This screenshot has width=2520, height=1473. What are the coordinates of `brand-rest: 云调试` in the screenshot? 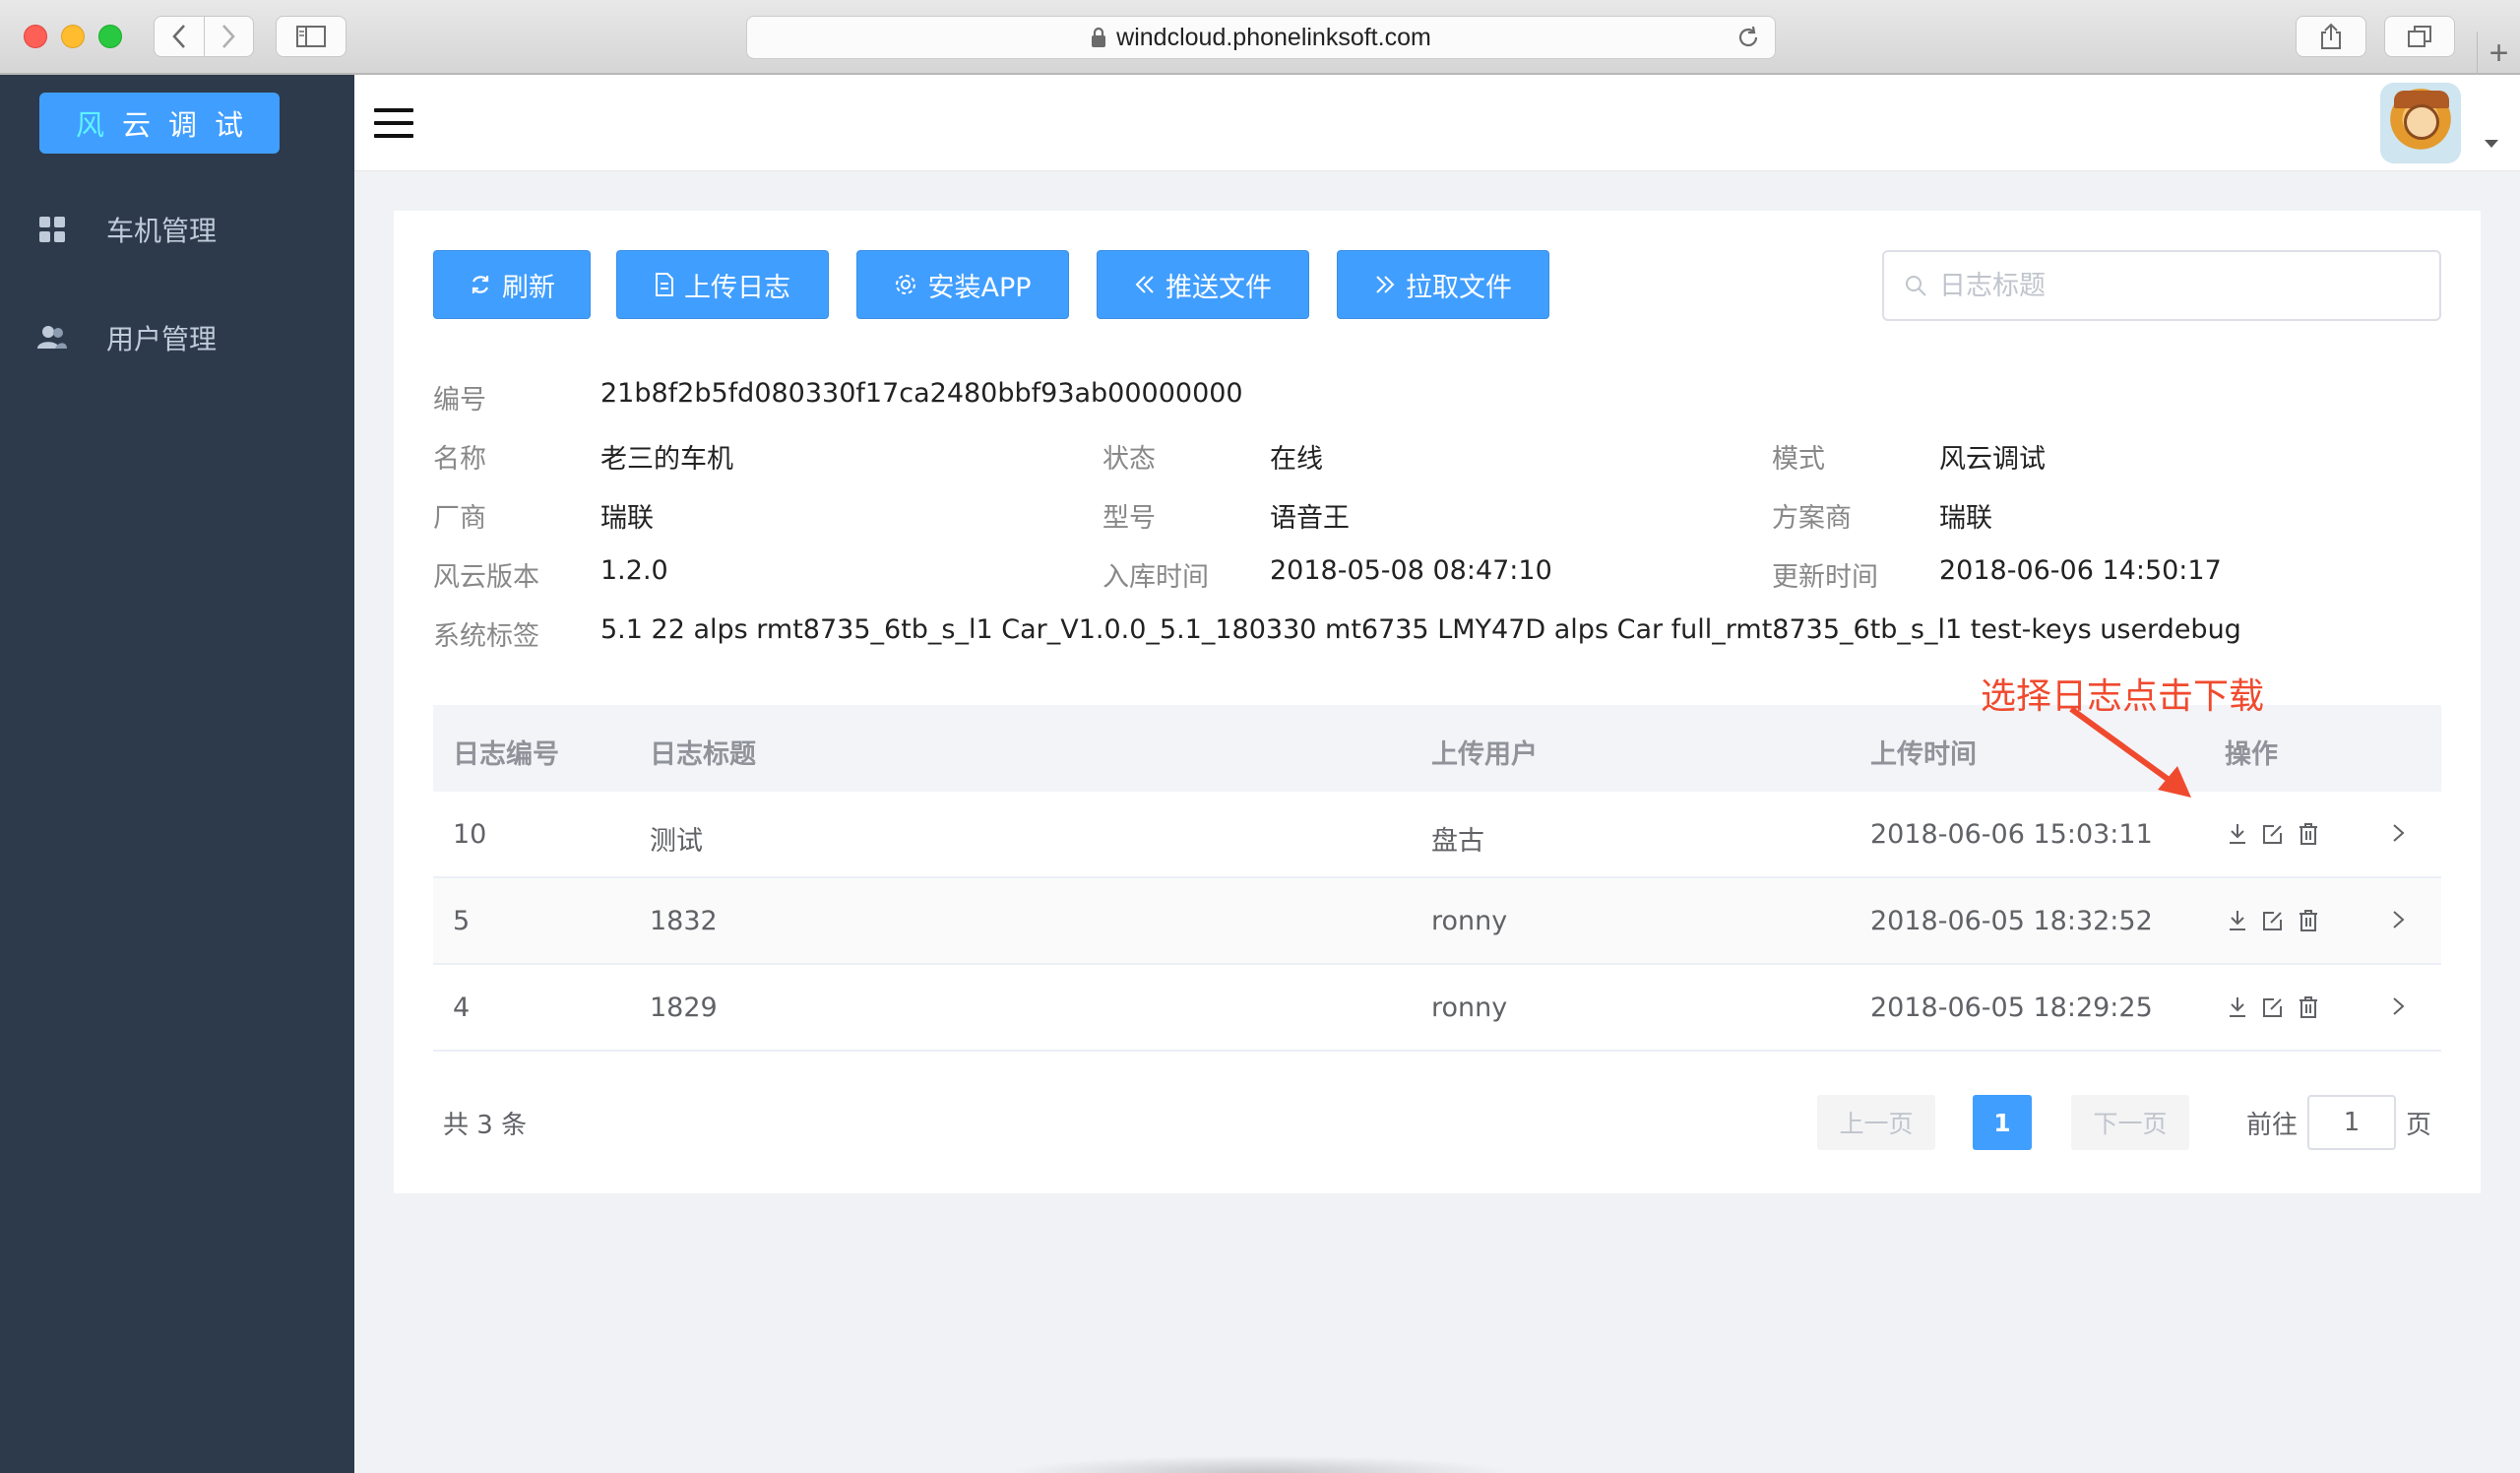 It's located at (192, 125).